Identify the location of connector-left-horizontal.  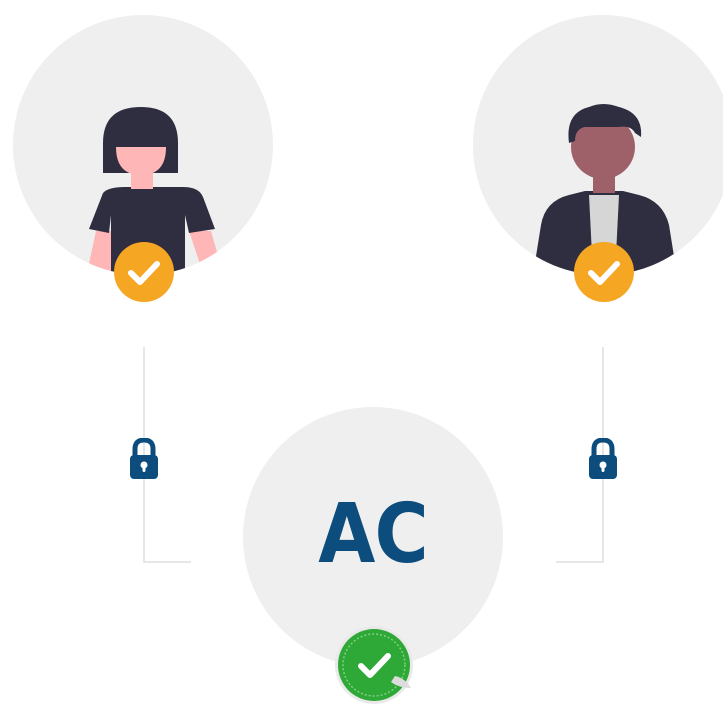
(167, 562).